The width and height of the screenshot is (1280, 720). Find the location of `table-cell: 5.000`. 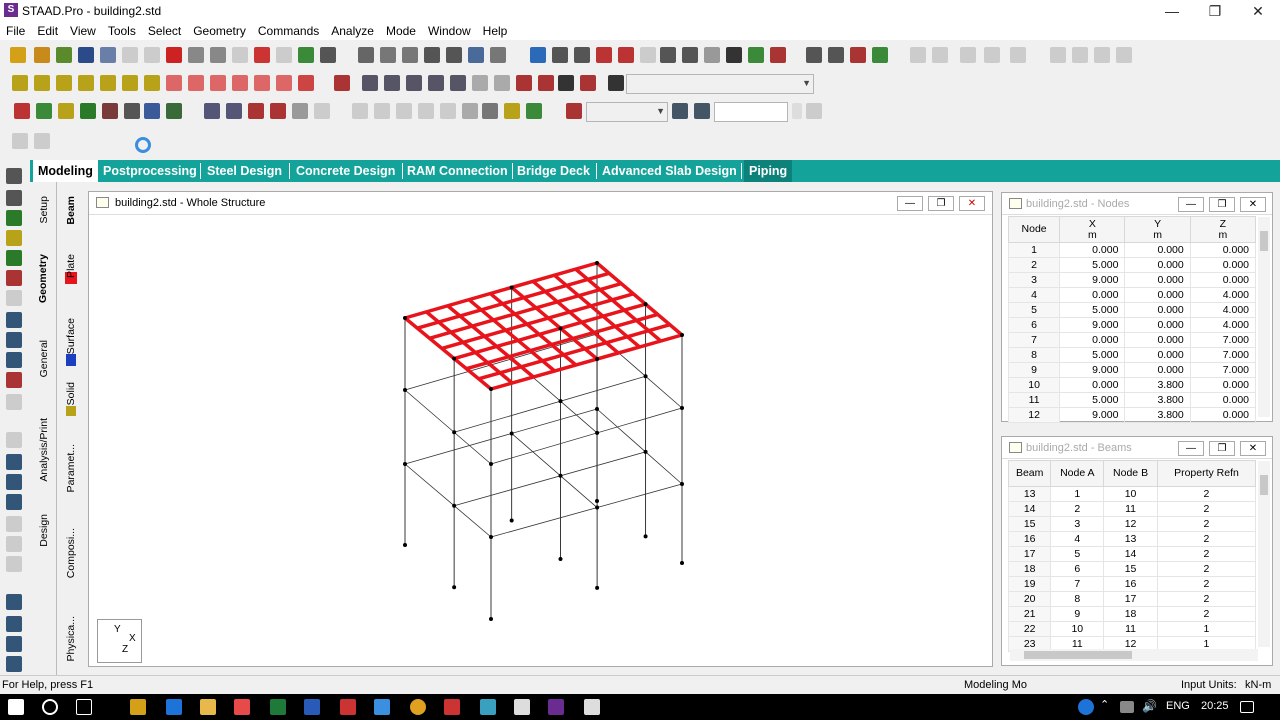

table-cell: 5.000 is located at coordinates (1092, 355).